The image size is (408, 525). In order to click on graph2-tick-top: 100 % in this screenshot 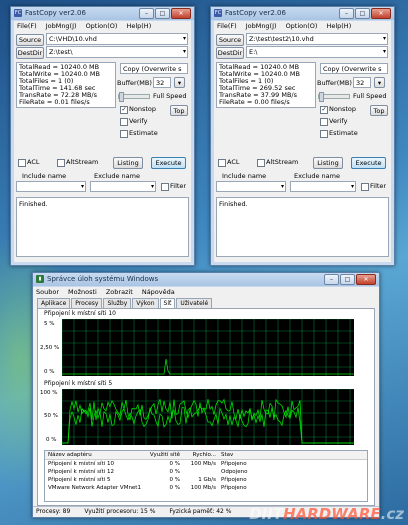, I will do `click(49, 393)`.